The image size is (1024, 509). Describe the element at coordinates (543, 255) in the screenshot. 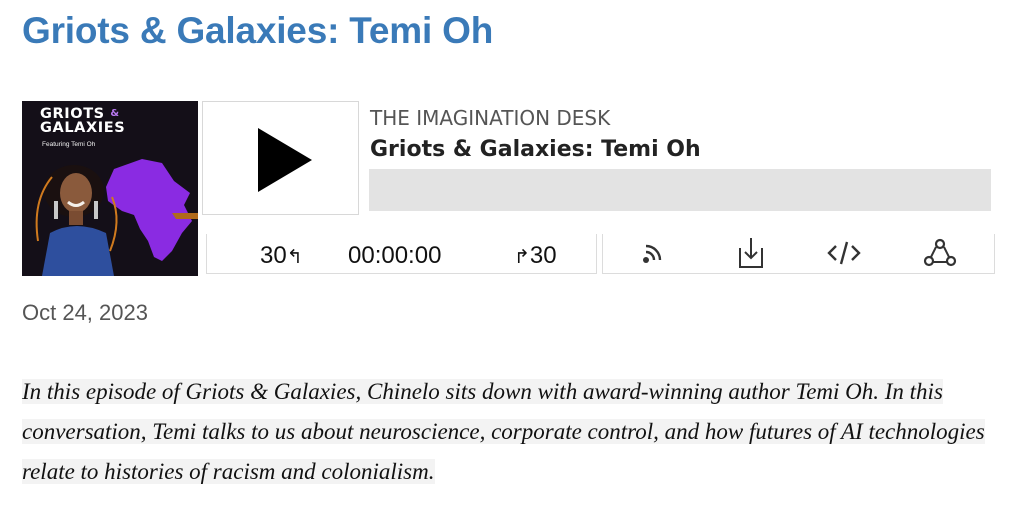

I see `forward-30-label: 30` at that location.